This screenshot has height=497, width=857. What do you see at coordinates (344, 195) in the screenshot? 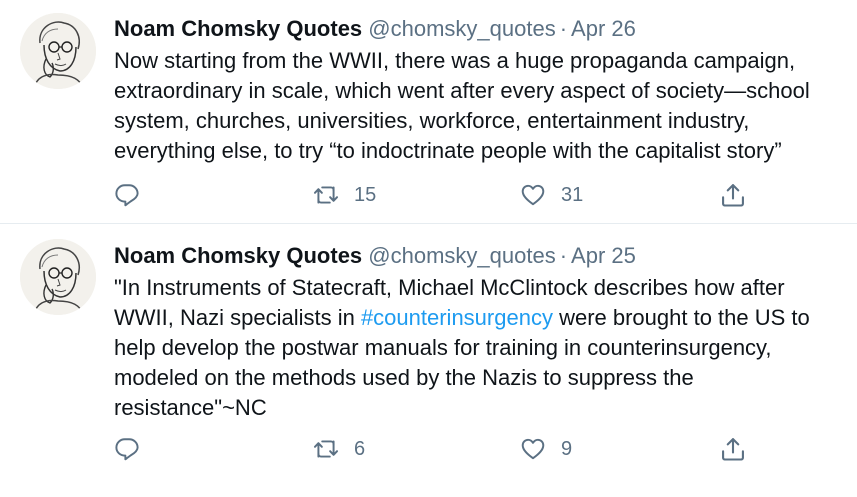
I see `retweet-button: 15` at bounding box center [344, 195].